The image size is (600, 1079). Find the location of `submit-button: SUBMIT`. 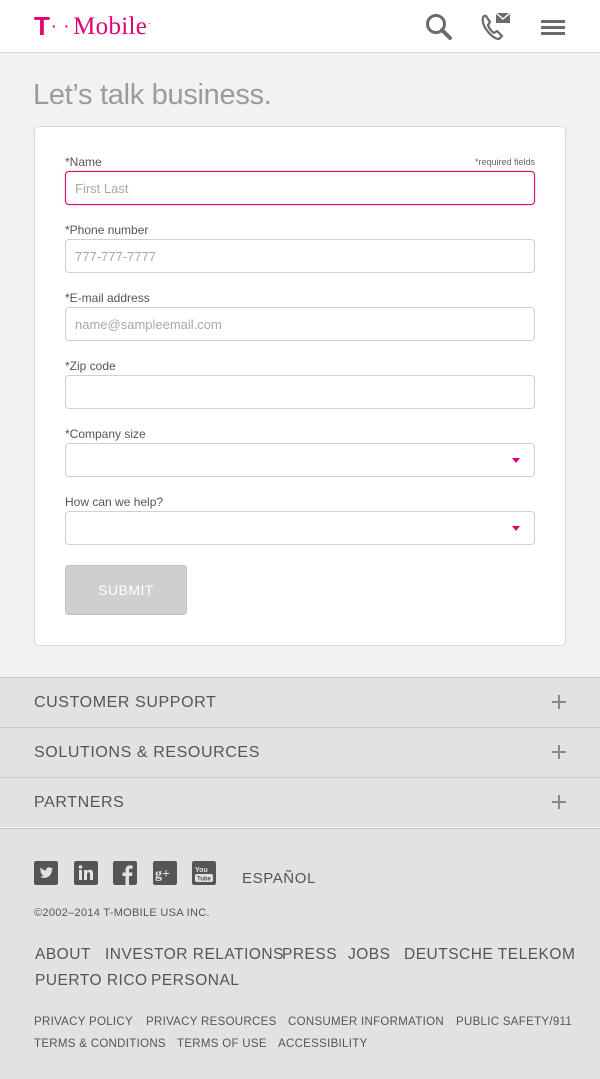

submit-button: SUBMIT is located at coordinates (126, 590).